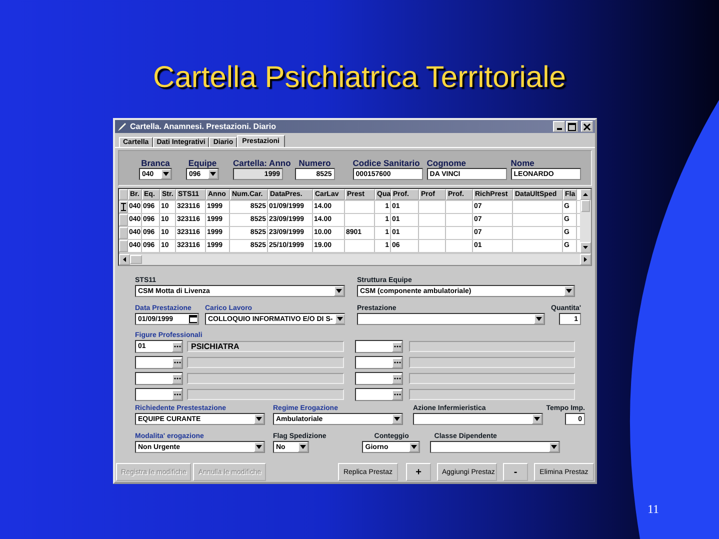  I want to click on field-label: Cognome, so click(446, 163).